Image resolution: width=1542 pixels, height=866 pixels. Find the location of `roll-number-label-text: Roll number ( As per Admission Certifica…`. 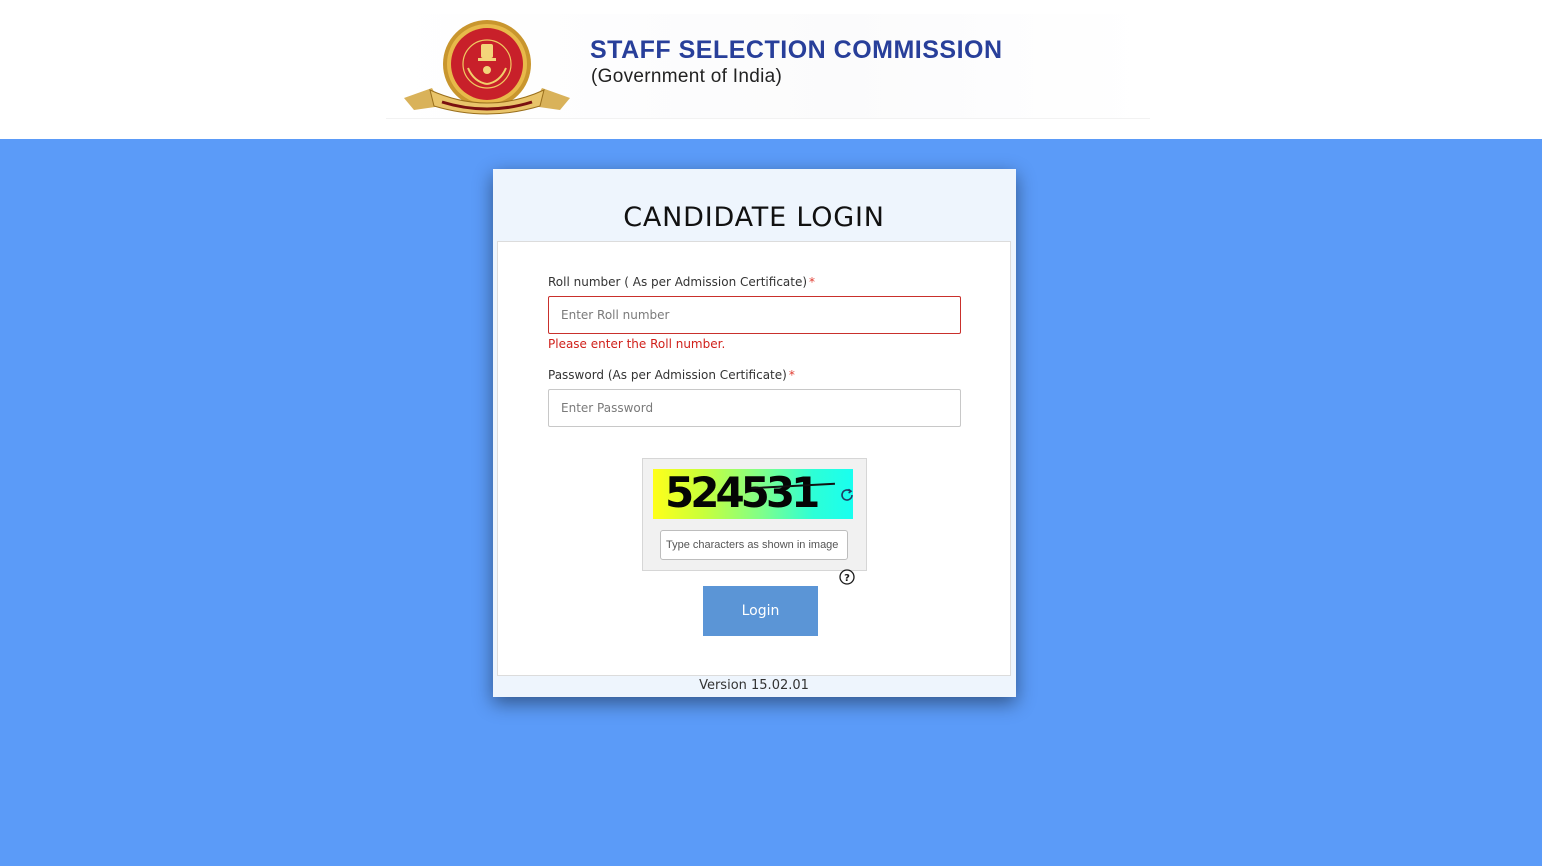

roll-number-label-text: Roll number ( As per Admission Certifica… is located at coordinates (678, 282).